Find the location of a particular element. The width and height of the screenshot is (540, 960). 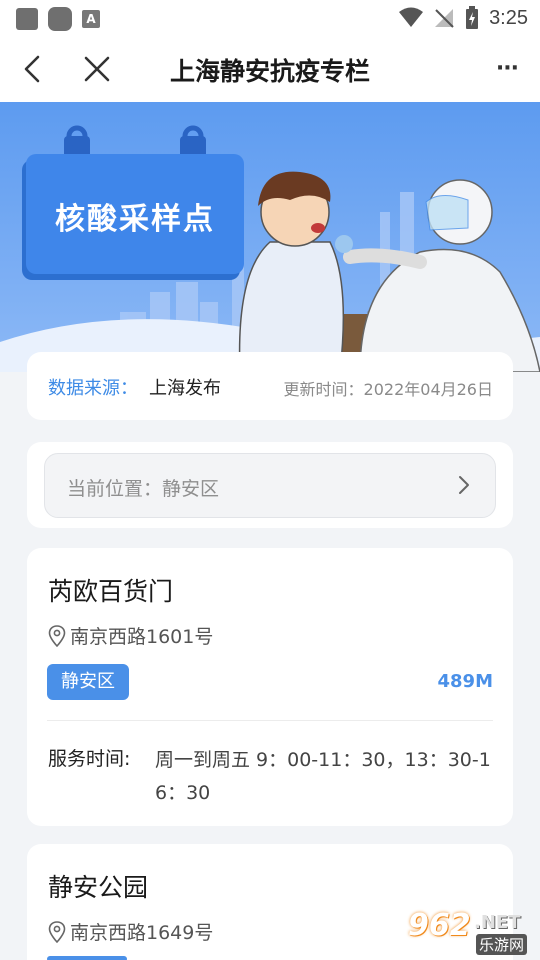

watermark-logo: 962 .NET 乐游网 is located at coordinates (469, 932).